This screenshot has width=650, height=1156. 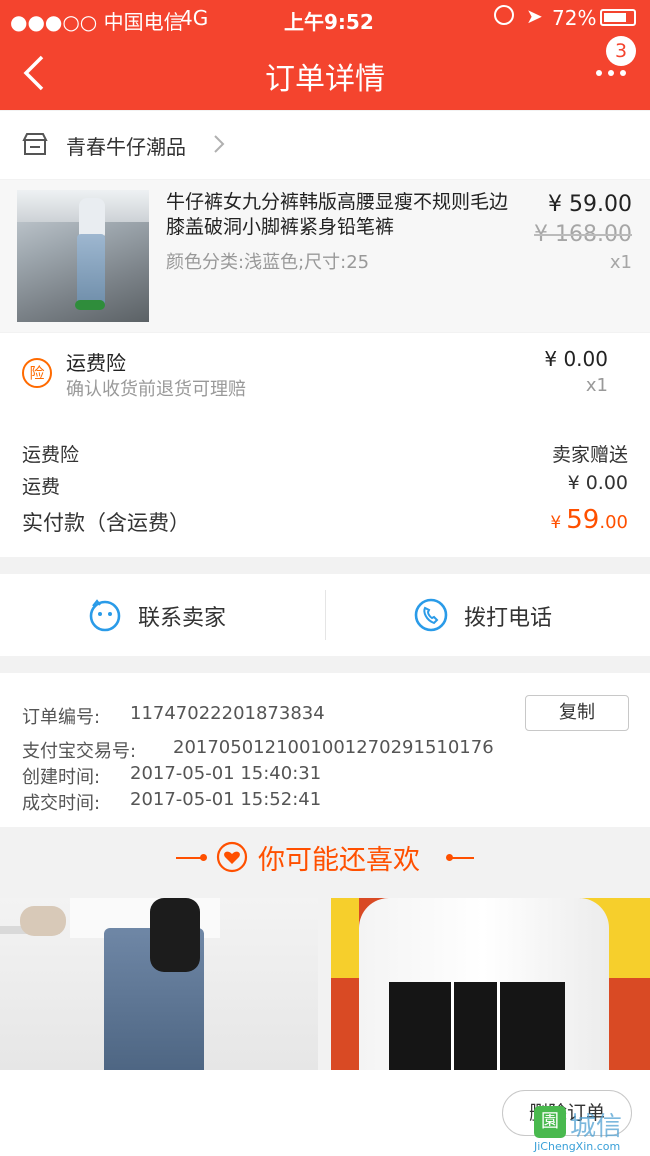 I want to click on watermark-text: 城信, so click(x=596, y=1127).